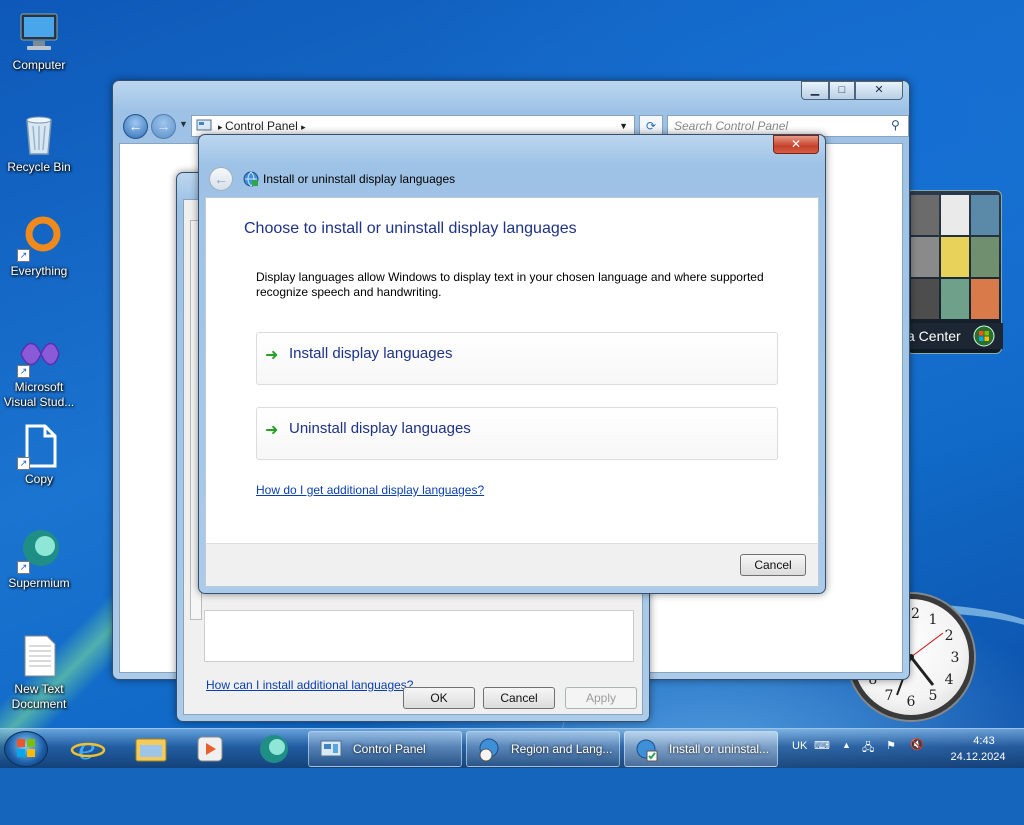 The width and height of the screenshot is (1024, 825). What do you see at coordinates (927, 645) in the screenshot?
I see `clock-second-hand` at bounding box center [927, 645].